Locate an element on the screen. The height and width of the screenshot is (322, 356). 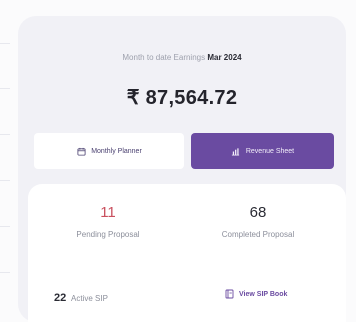
view-sip-book-label: View SIP Book is located at coordinates (263, 294).